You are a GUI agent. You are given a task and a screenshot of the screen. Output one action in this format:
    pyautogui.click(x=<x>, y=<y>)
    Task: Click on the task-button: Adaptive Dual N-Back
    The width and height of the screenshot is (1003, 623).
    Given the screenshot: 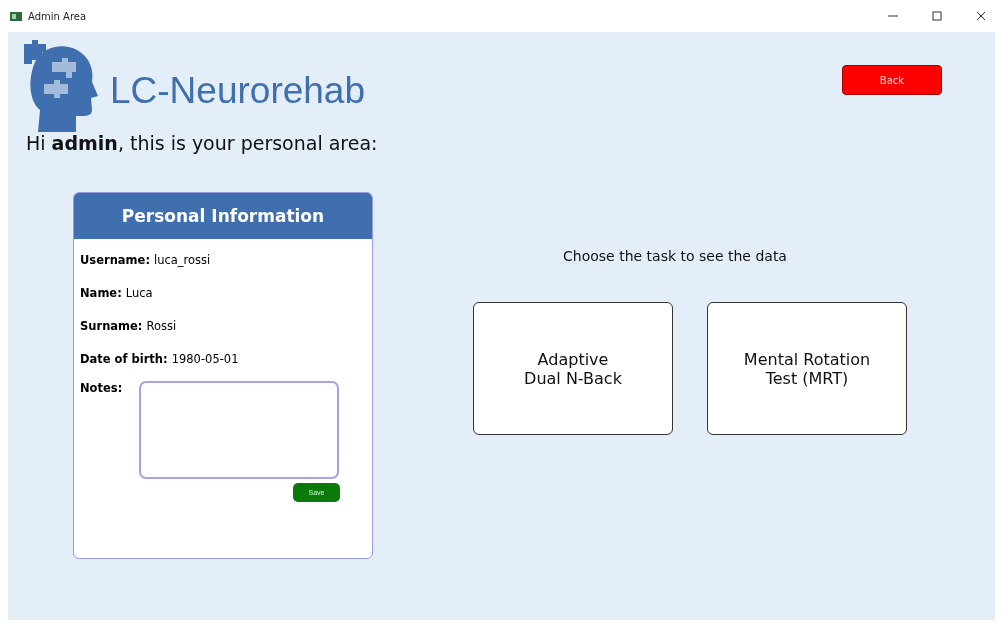 What is the action you would take?
    pyautogui.click(x=573, y=368)
    